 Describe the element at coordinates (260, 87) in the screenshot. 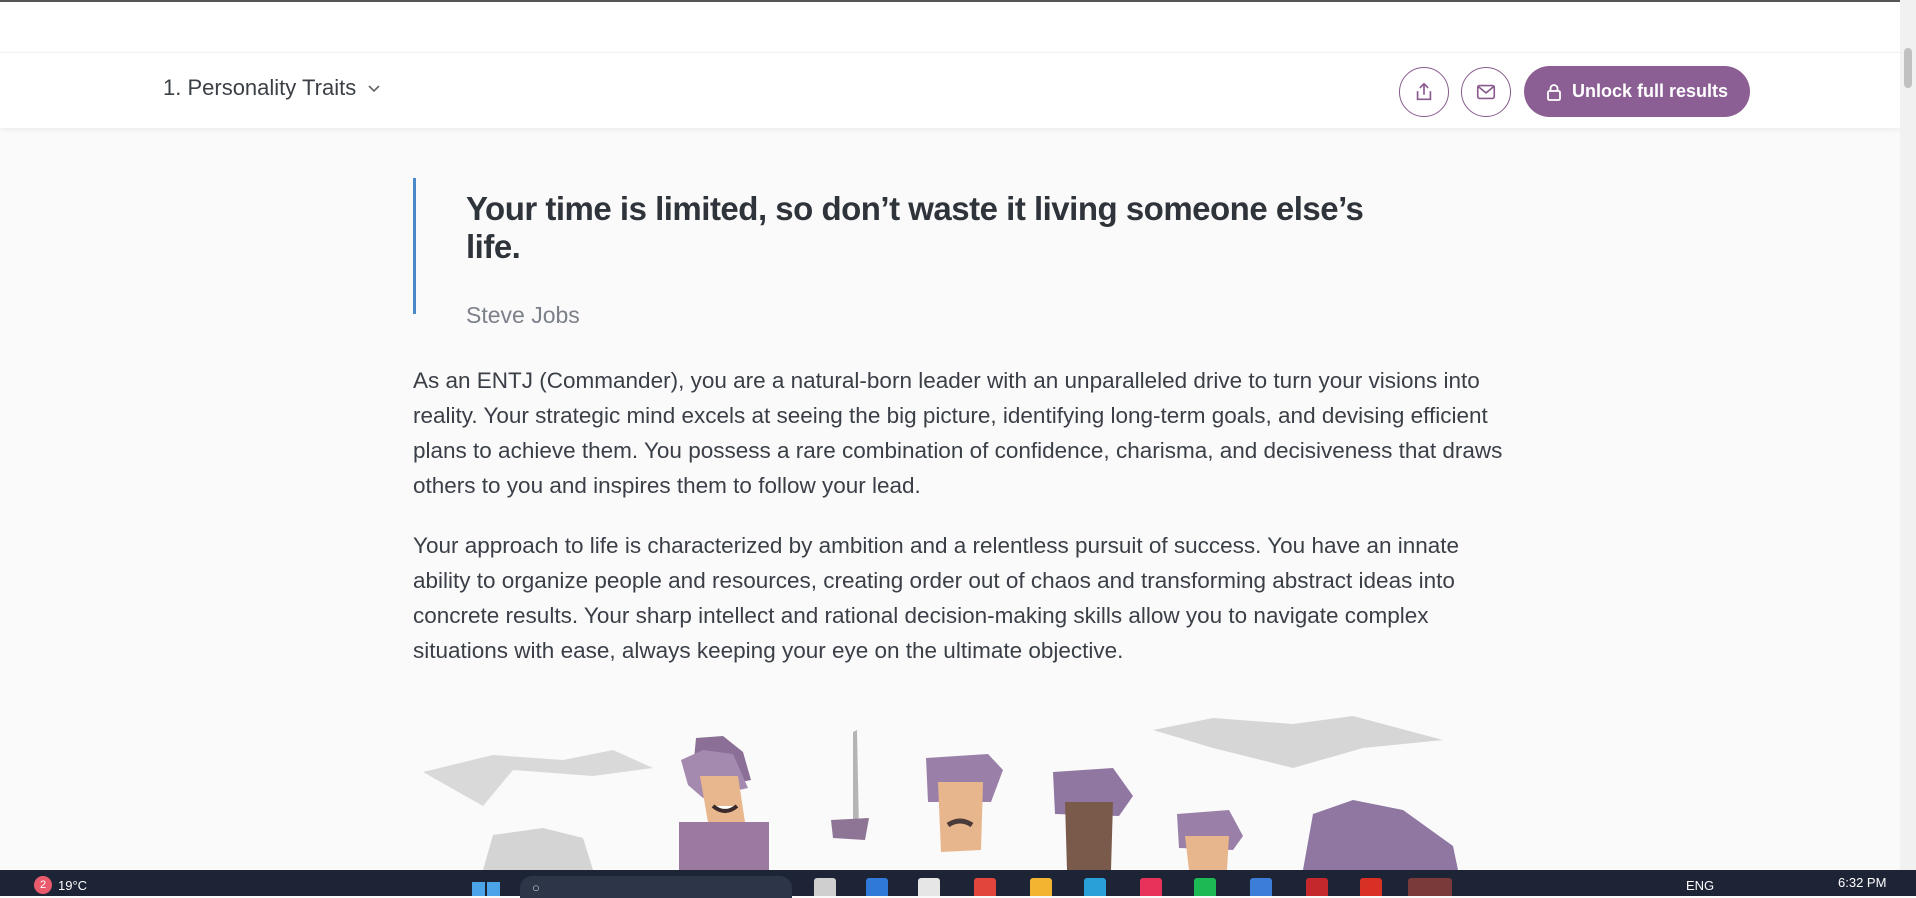

I see `section-title-label: 1. Personality Traits` at that location.